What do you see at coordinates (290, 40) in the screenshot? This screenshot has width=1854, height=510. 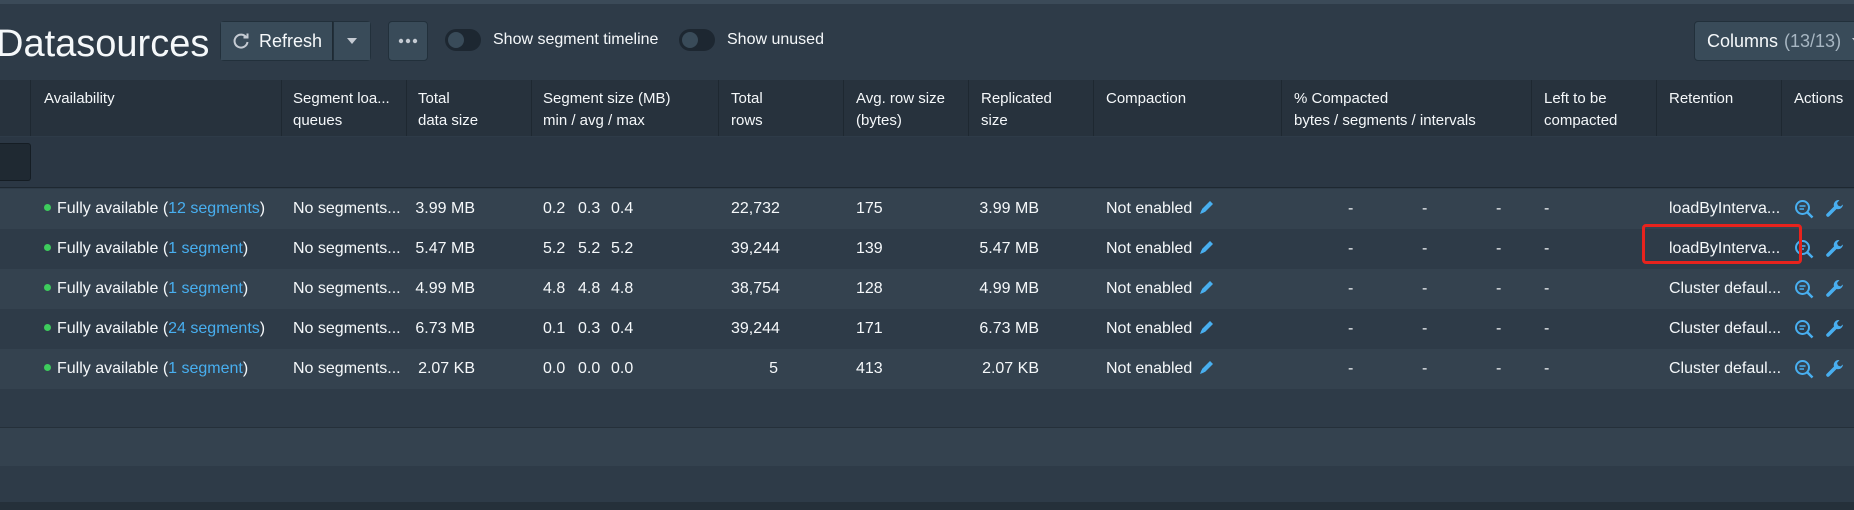 I see `refresh-label: Refresh` at bounding box center [290, 40].